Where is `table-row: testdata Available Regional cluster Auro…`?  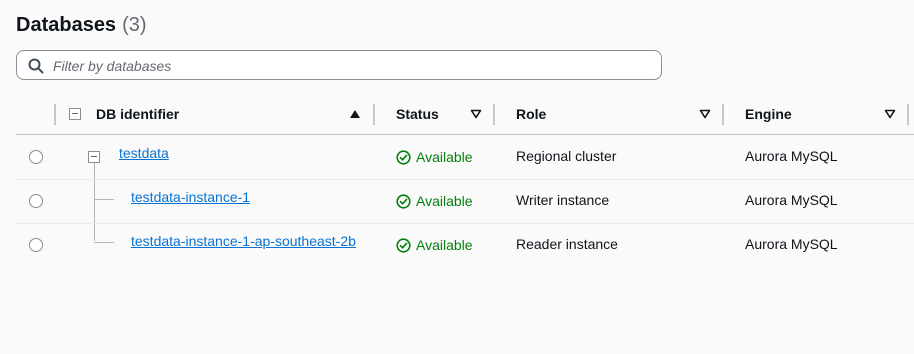
table-row: testdata Available Regional cluster Auro… is located at coordinates (465, 157).